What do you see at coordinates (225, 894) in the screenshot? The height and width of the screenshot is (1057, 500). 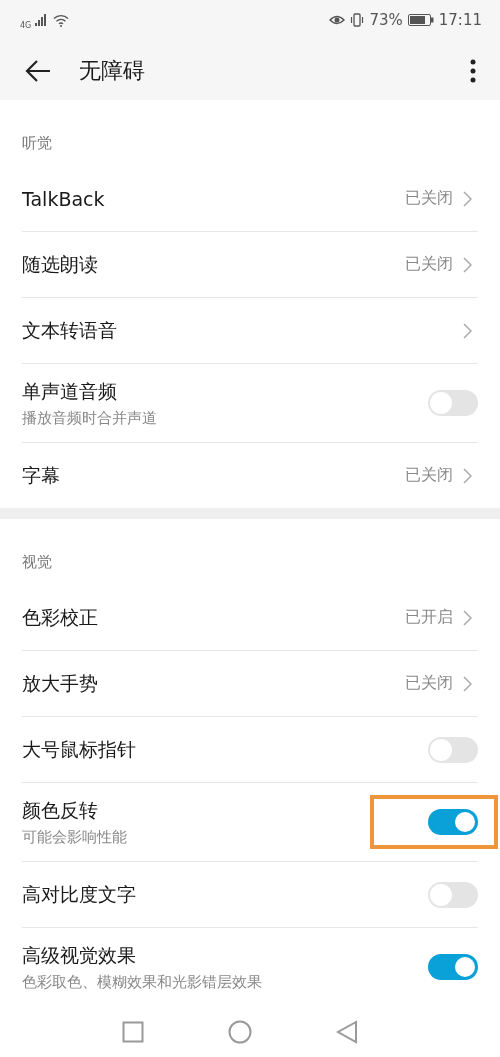 I see `setting-label: 高对比度文字` at bounding box center [225, 894].